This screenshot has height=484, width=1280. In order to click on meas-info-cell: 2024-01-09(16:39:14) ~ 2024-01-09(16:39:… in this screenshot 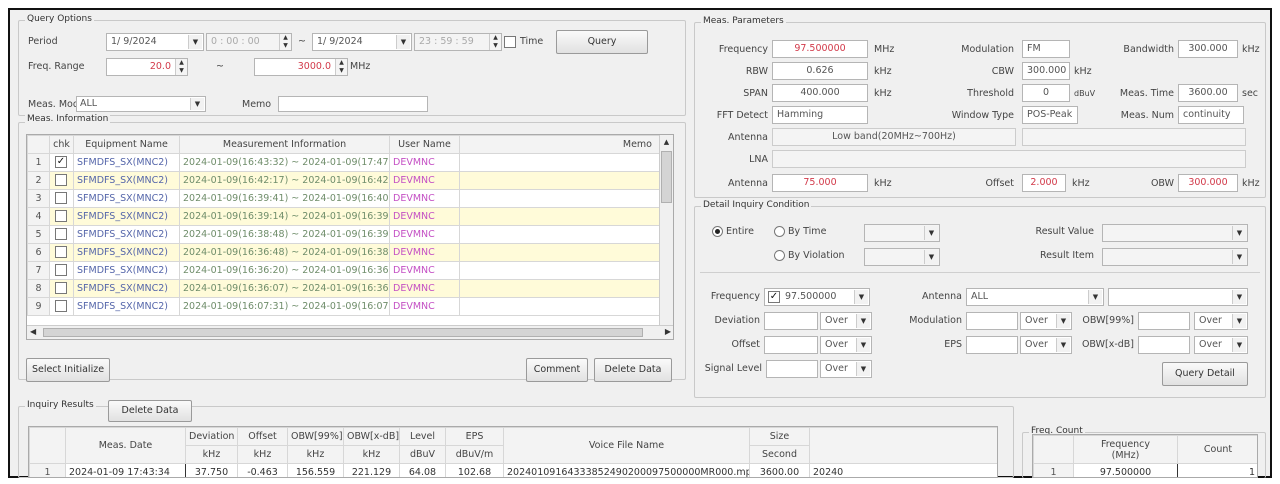, I will do `click(284, 216)`.